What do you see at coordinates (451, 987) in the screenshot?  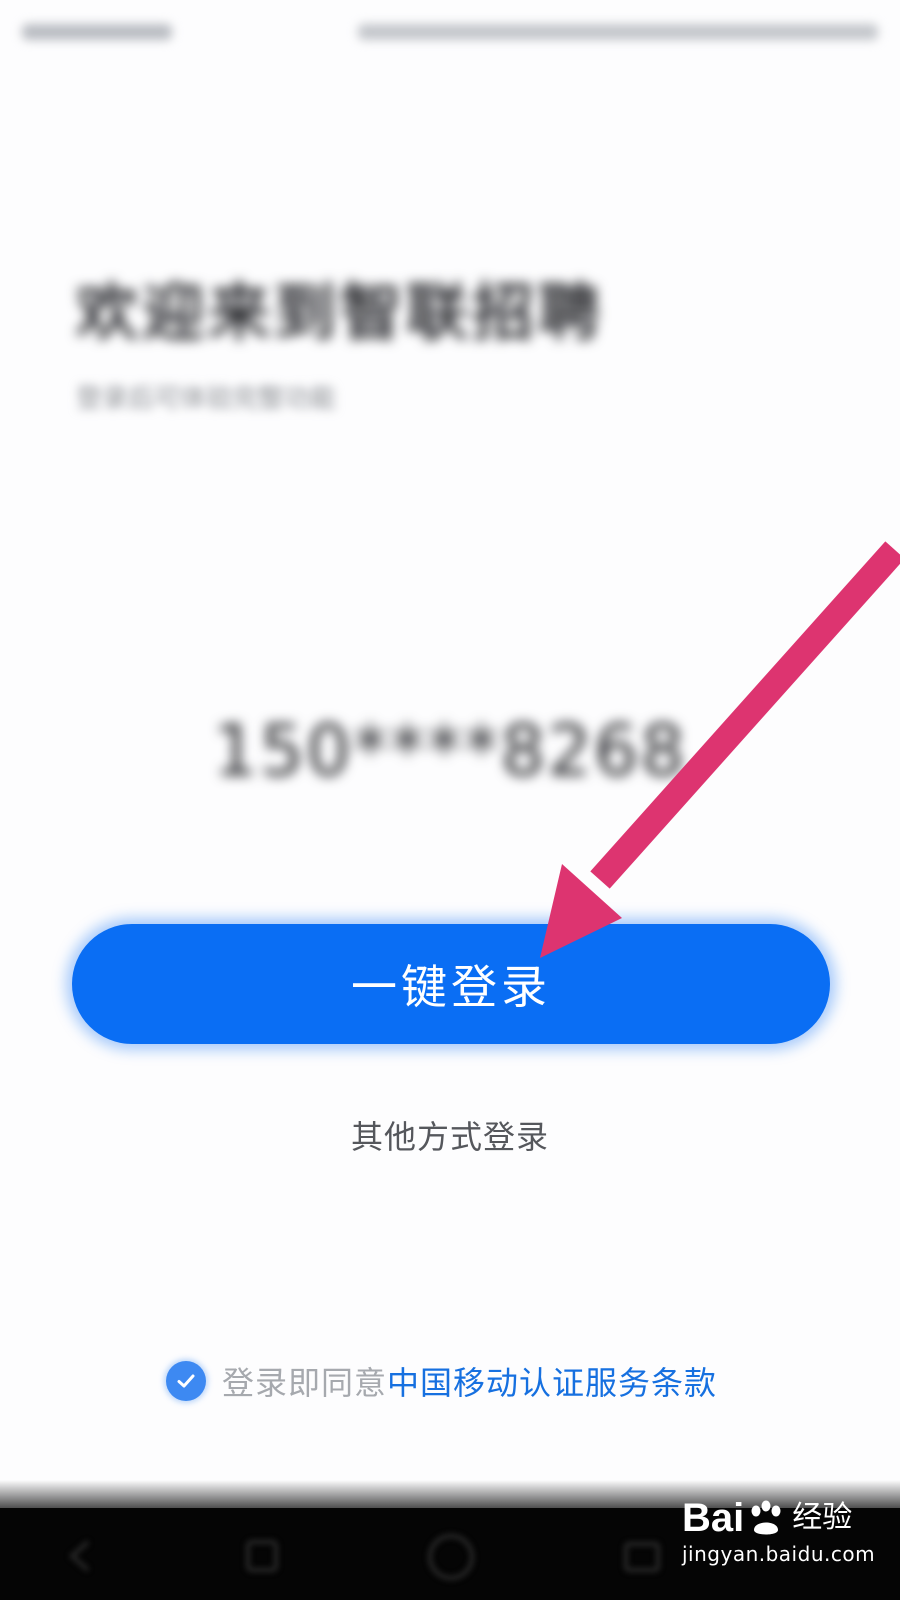 I see `one-key-login-label: 一键登录` at bounding box center [451, 987].